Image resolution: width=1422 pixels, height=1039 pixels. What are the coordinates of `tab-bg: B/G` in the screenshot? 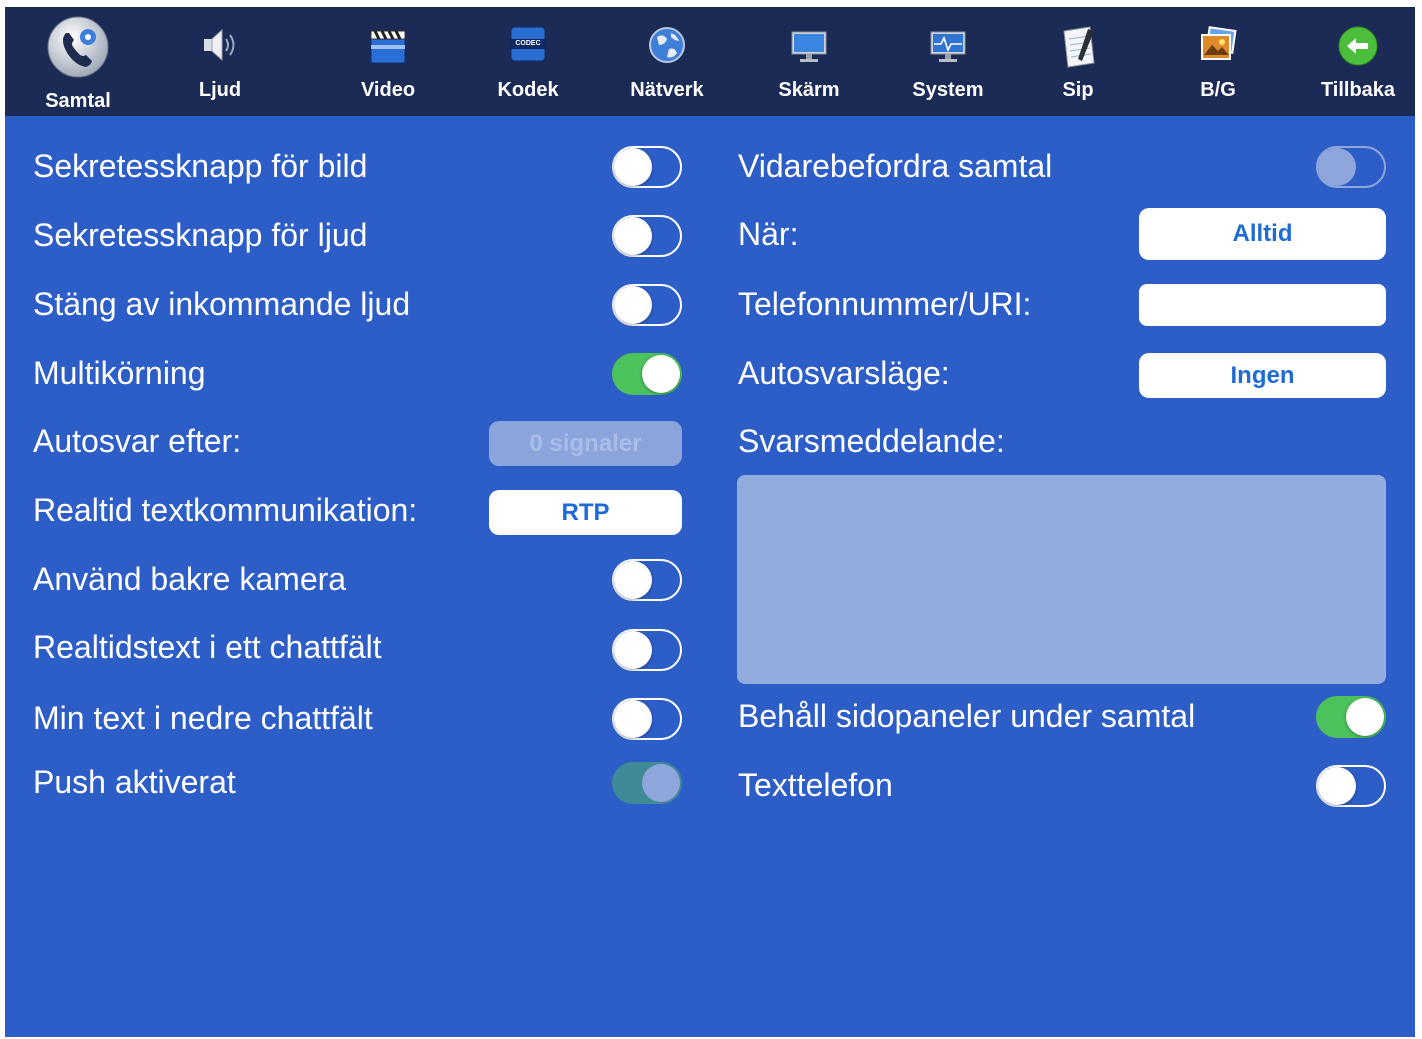 It's located at (1218, 61).